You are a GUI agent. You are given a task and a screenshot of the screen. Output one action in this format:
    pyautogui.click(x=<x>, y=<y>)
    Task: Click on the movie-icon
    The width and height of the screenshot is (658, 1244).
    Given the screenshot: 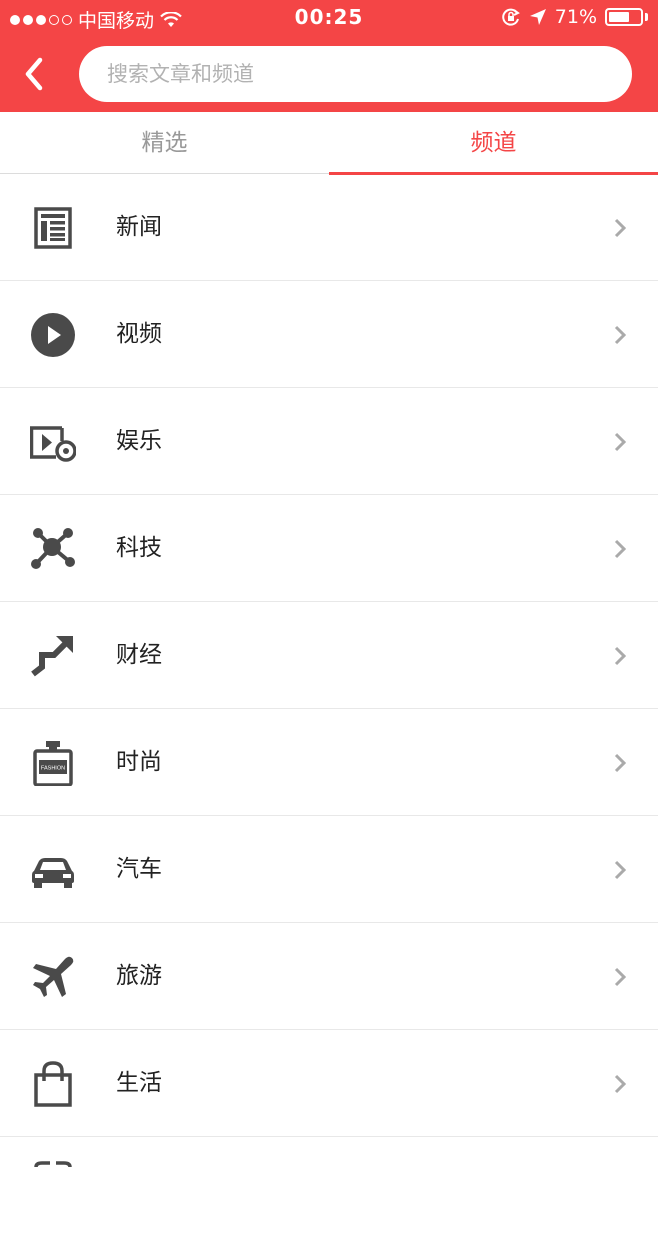 What is the action you would take?
    pyautogui.click(x=53, y=444)
    